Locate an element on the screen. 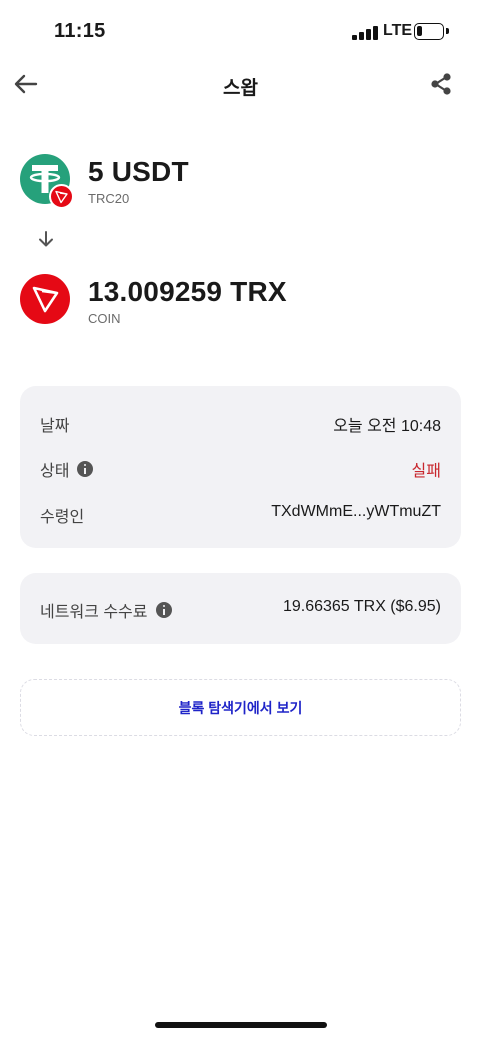 The width and height of the screenshot is (481, 1040). from-asset-row: 5 USDT TRC20 is located at coordinates (240, 184).